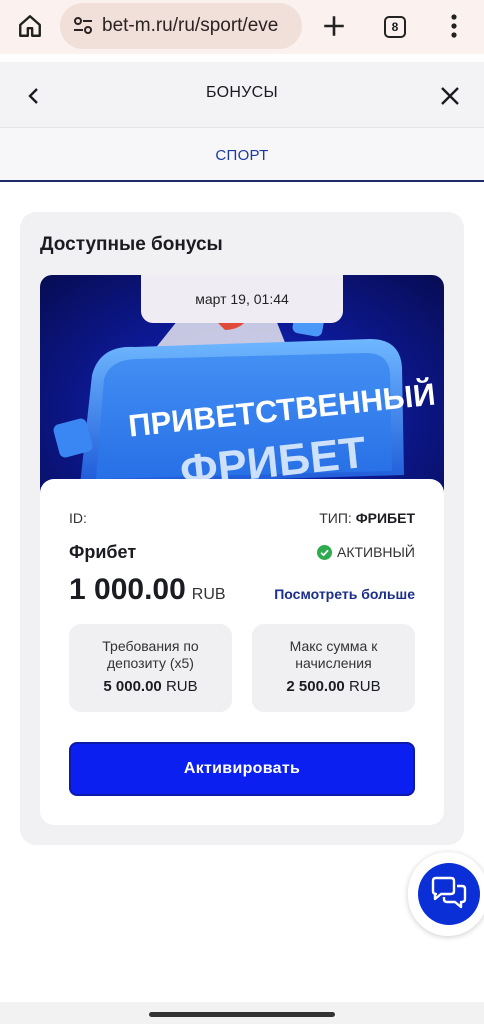 This screenshot has width=484, height=1024. Describe the element at coordinates (103, 552) in the screenshot. I see `bonus-name: Фрибет` at that location.